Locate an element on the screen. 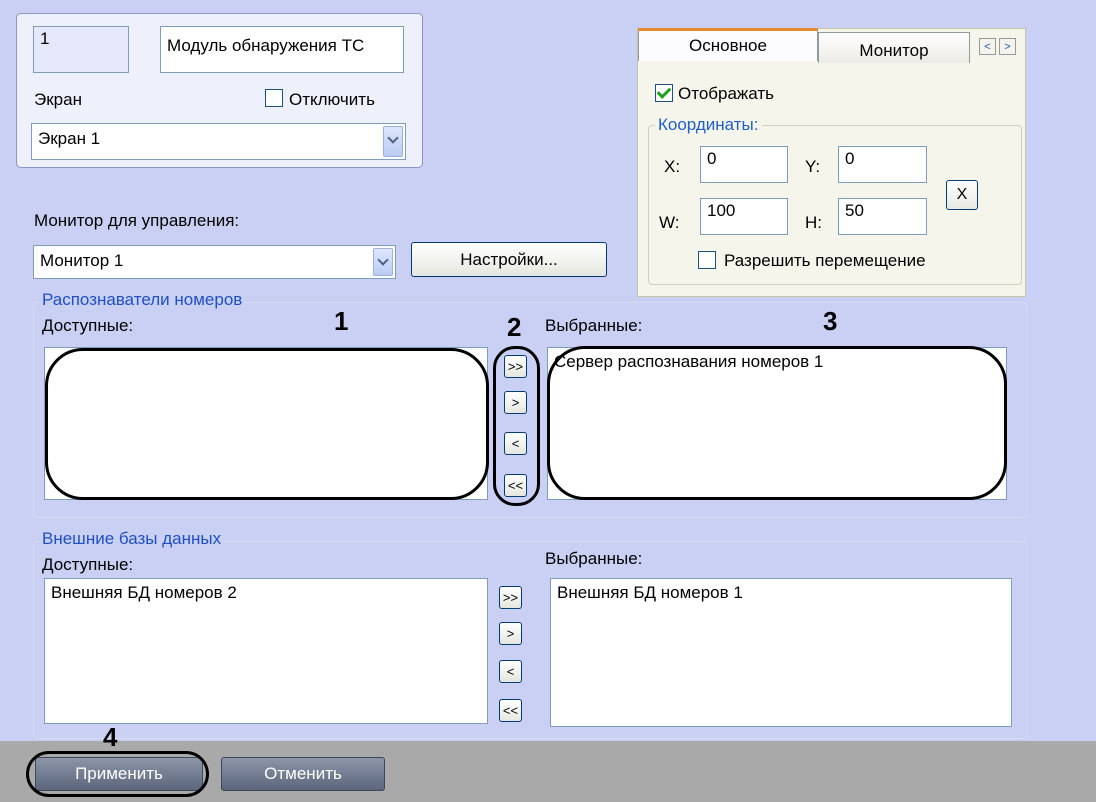 Image resolution: width=1096 pixels, height=802 pixels. display-label: Отображать is located at coordinates (726, 93).